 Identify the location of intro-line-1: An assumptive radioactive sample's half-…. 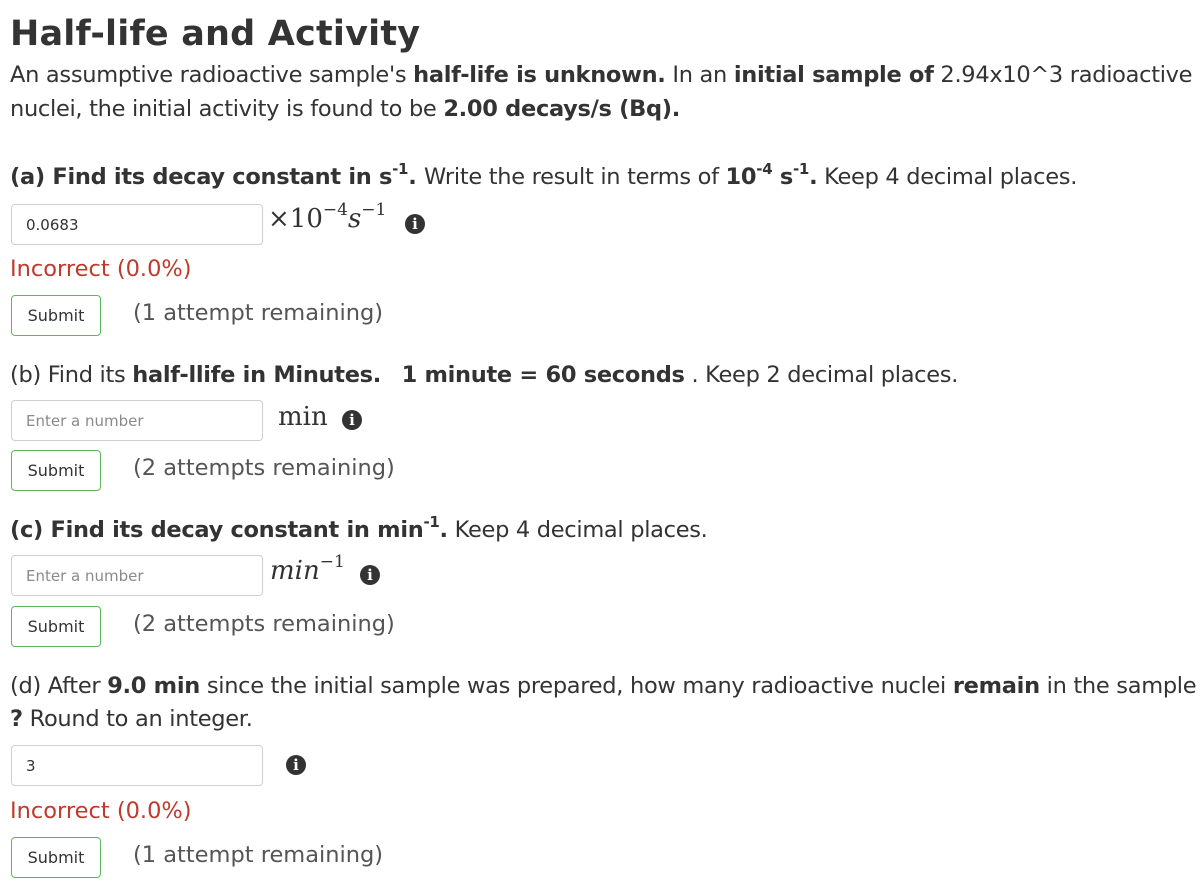
(601, 75).